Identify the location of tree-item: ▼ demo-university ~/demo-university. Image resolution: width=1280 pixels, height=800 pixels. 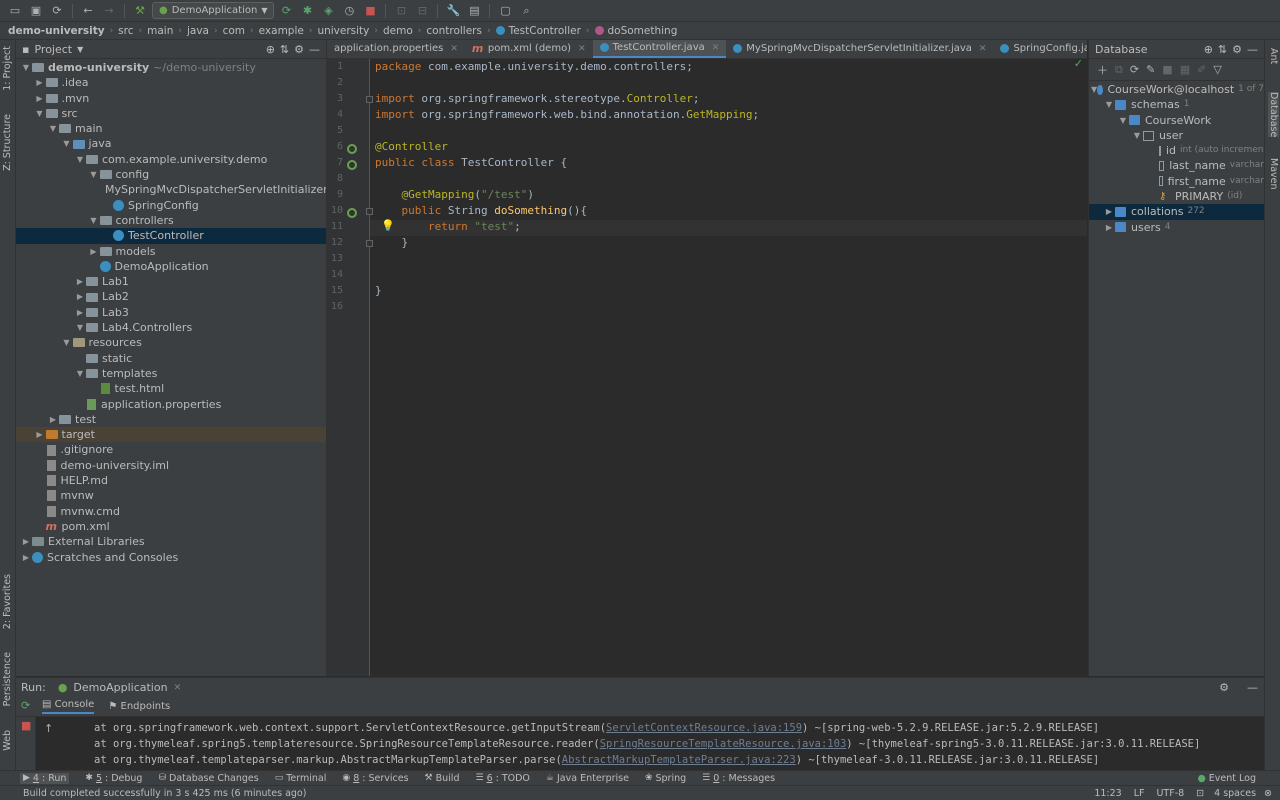
(171, 67).